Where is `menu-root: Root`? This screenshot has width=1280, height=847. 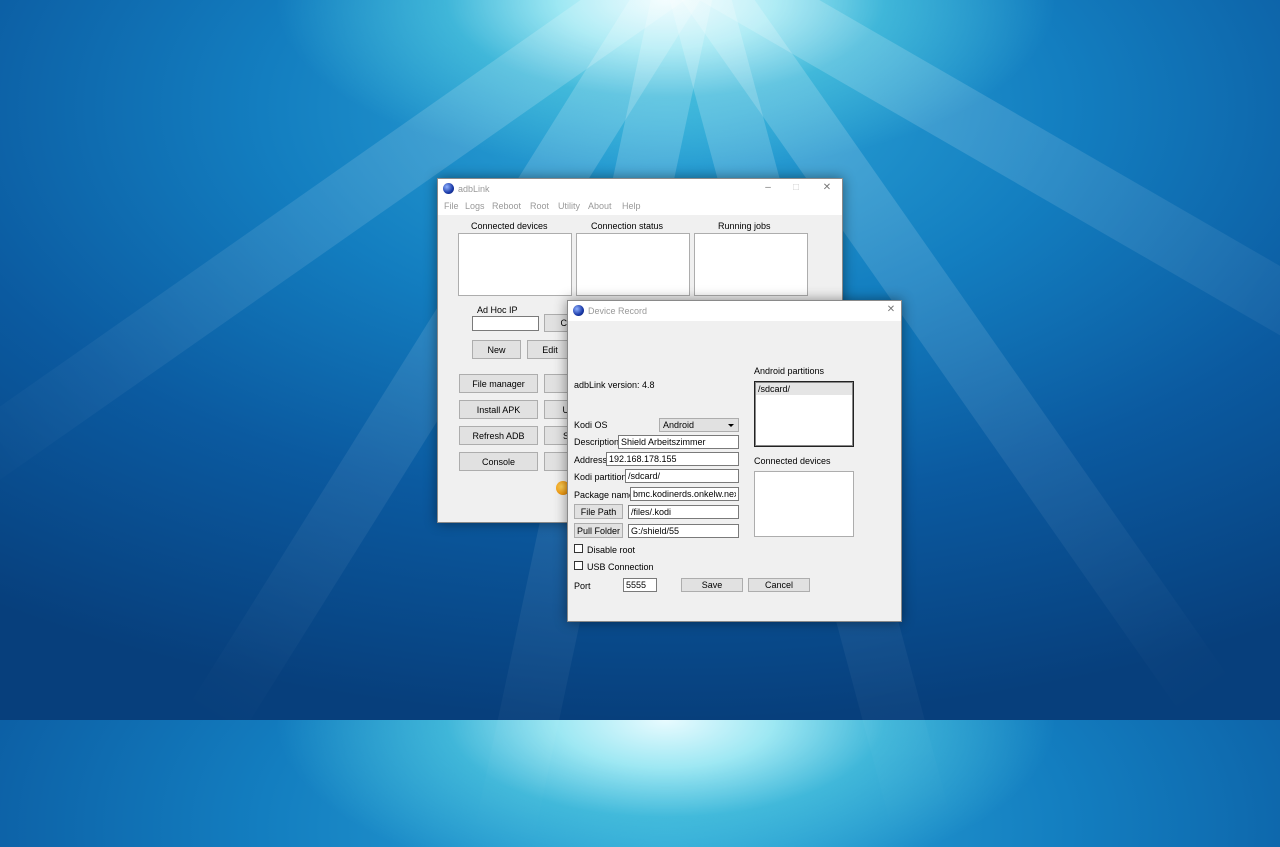
menu-root: Root is located at coordinates (539, 206).